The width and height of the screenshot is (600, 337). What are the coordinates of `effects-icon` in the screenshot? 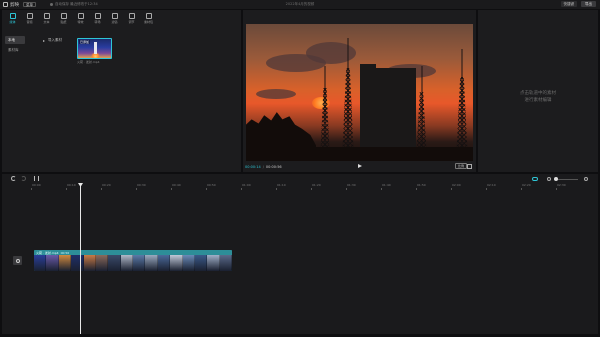 It's located at (80, 16).